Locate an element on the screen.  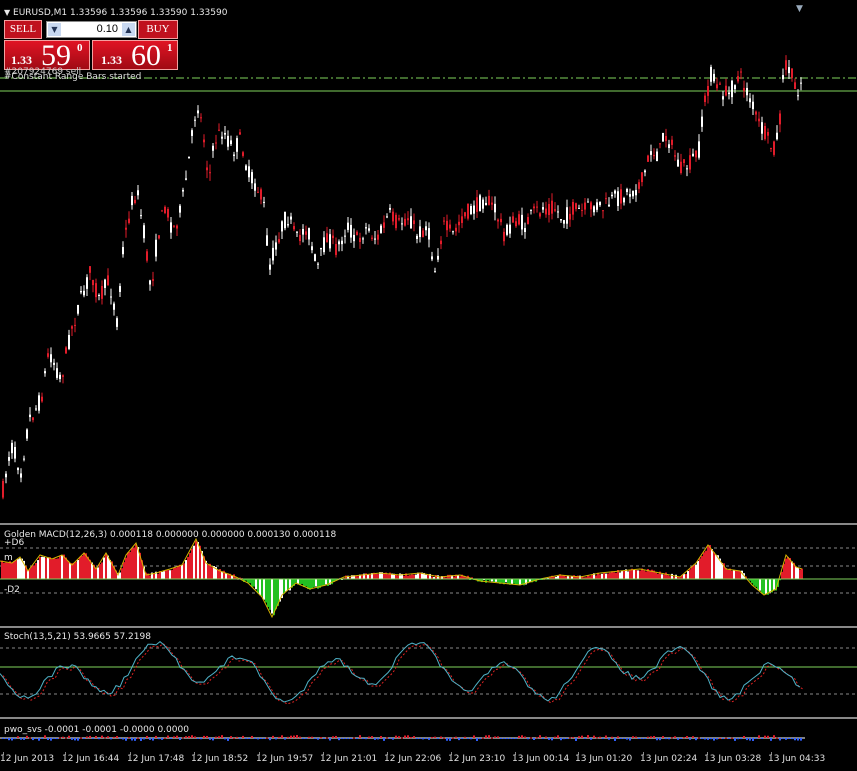
lot-size-value: 0.10 is located at coordinates (107, 29).